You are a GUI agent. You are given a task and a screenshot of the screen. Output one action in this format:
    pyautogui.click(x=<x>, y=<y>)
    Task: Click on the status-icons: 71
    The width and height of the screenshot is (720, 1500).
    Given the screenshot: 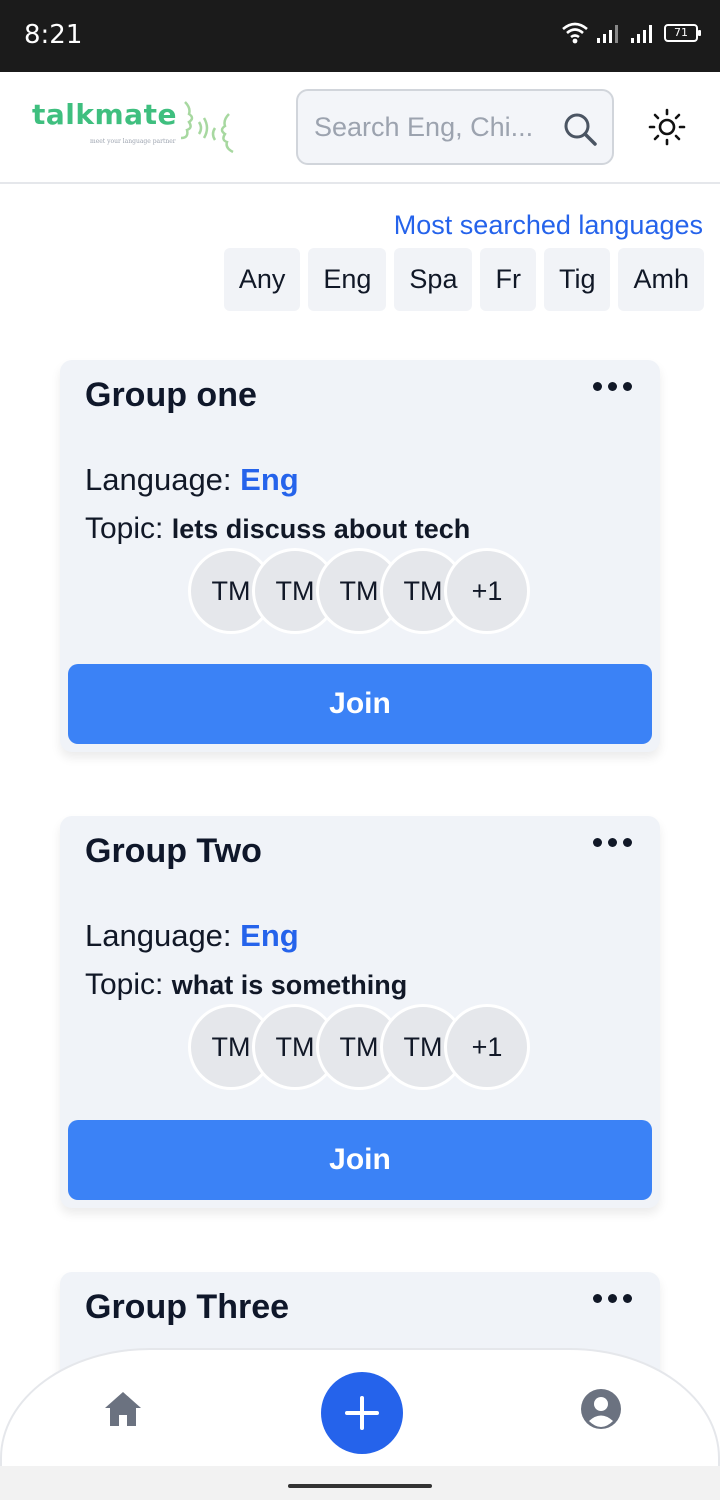 What is the action you would take?
    pyautogui.click(x=631, y=33)
    